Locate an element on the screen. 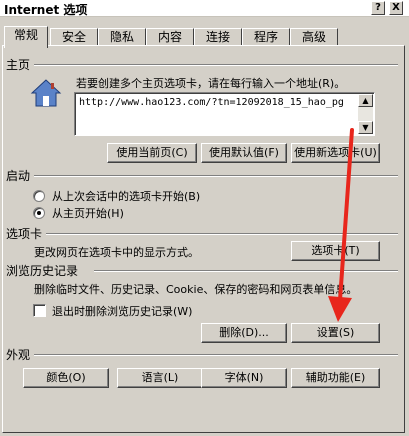 The height and width of the screenshot is (436, 409). use-current-button: 使用当前页(C) is located at coordinates (152, 153).